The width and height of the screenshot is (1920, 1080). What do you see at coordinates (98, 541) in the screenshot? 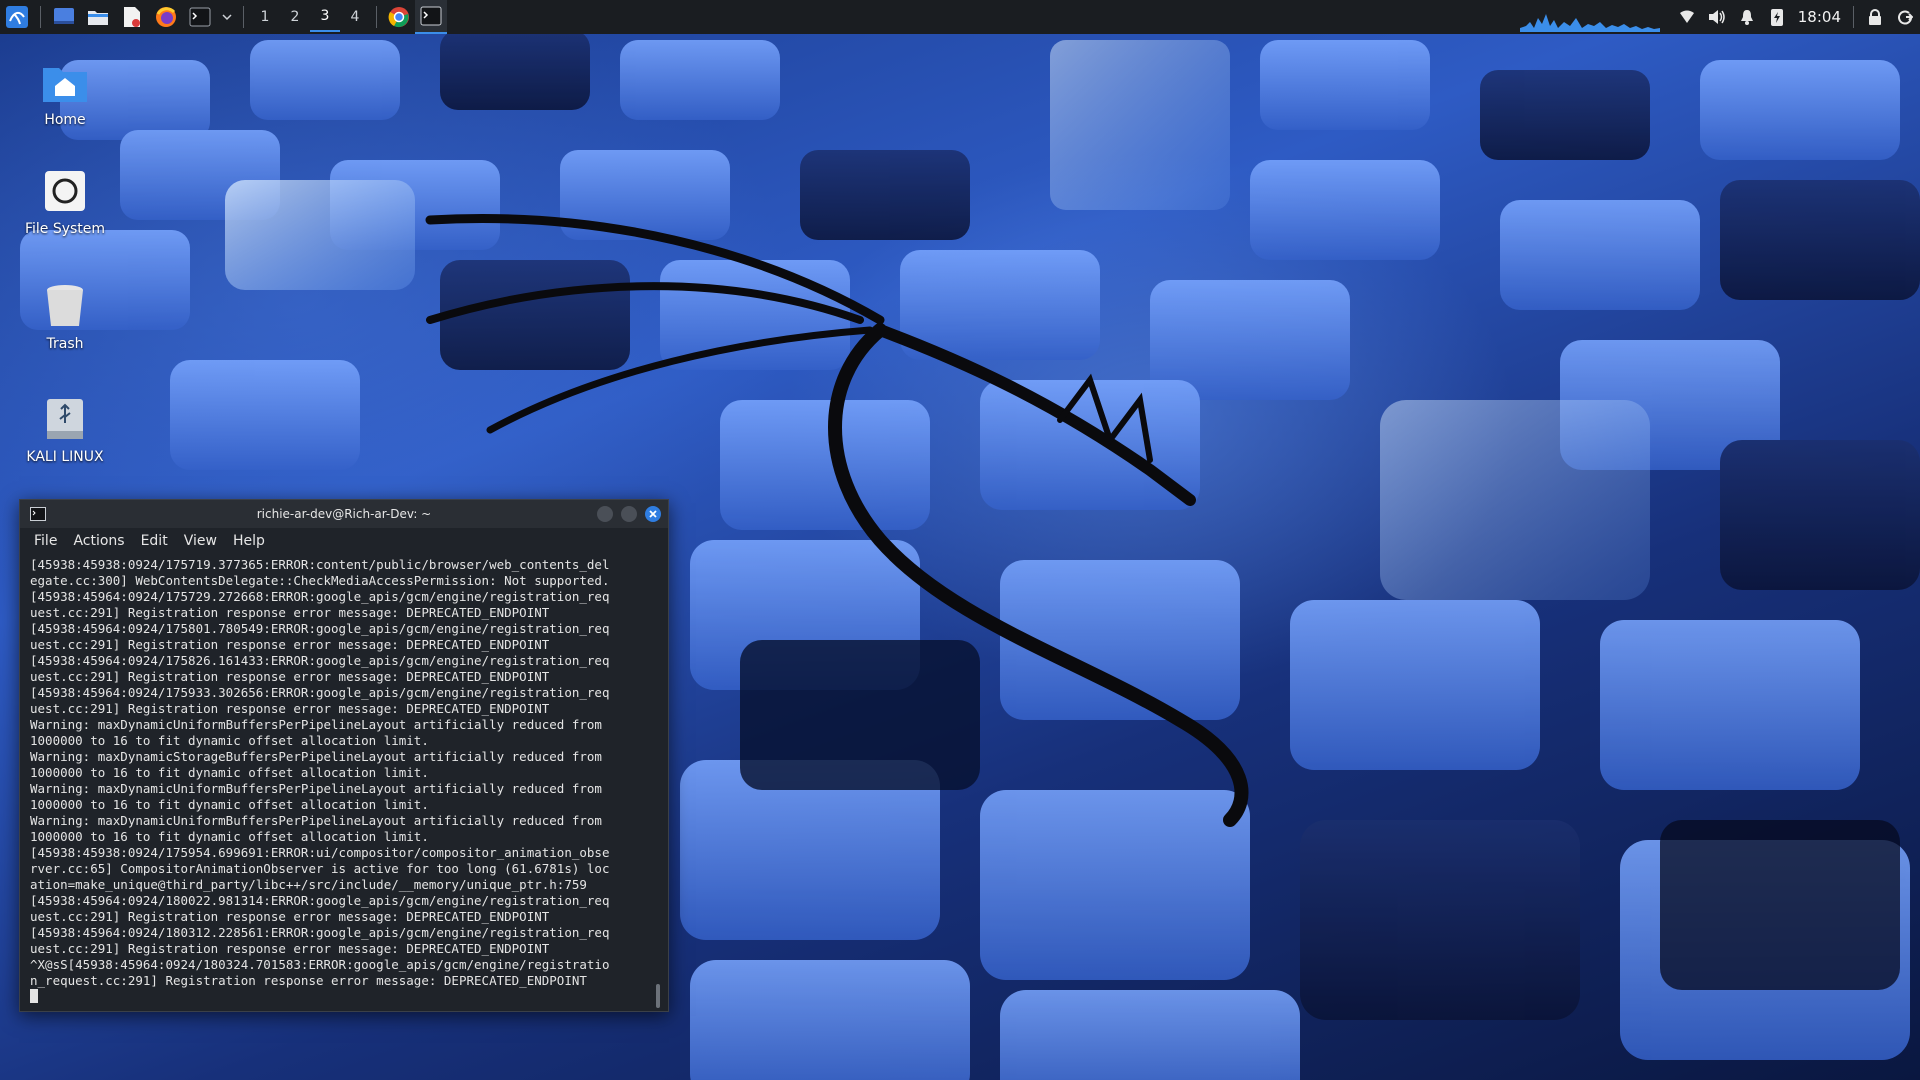
I see `menu-actions: Actions` at bounding box center [98, 541].